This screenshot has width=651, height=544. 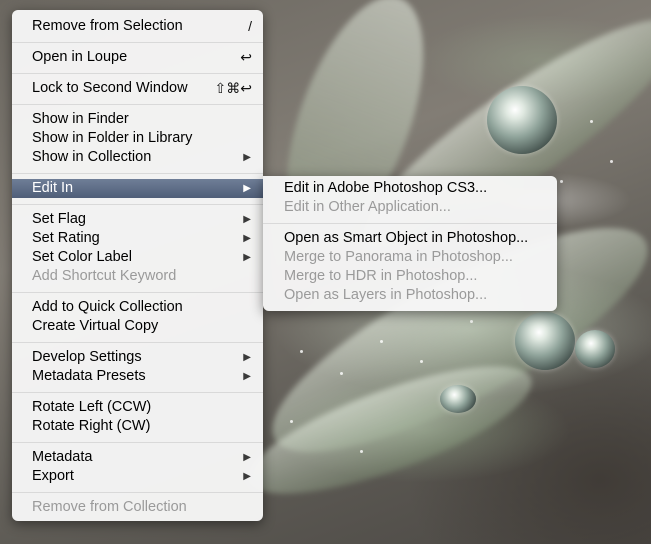 What do you see at coordinates (80, 119) in the screenshot?
I see `menu-item-label: Show in Finder` at bounding box center [80, 119].